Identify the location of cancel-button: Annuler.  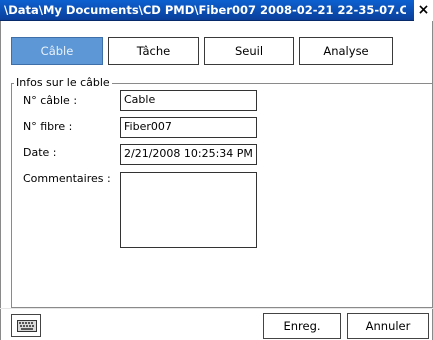
(388, 326).